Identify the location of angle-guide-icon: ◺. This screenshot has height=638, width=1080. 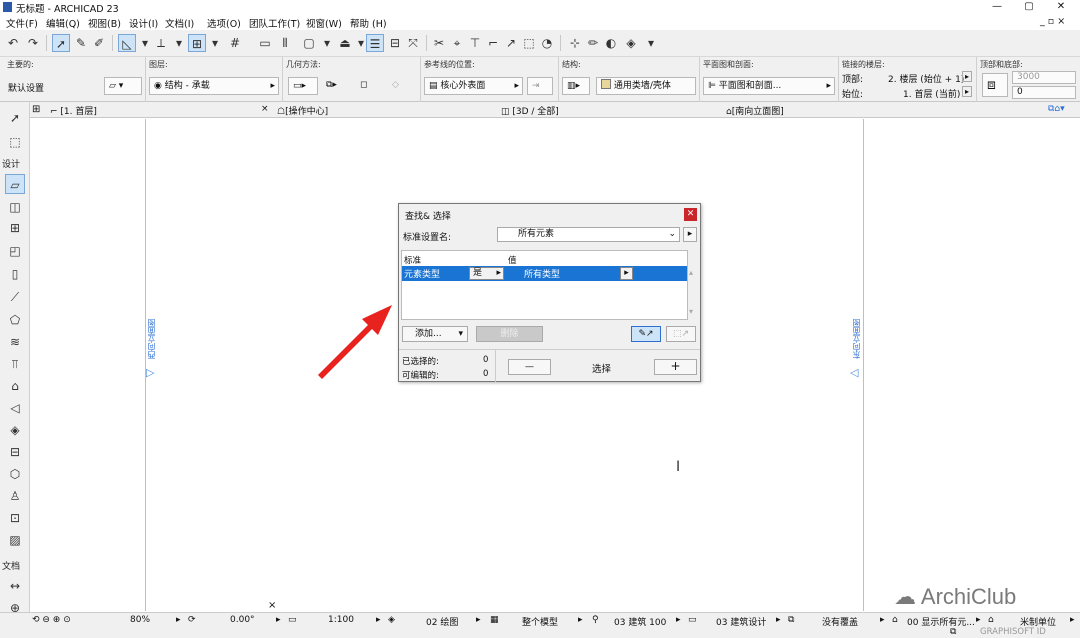
(127, 43).